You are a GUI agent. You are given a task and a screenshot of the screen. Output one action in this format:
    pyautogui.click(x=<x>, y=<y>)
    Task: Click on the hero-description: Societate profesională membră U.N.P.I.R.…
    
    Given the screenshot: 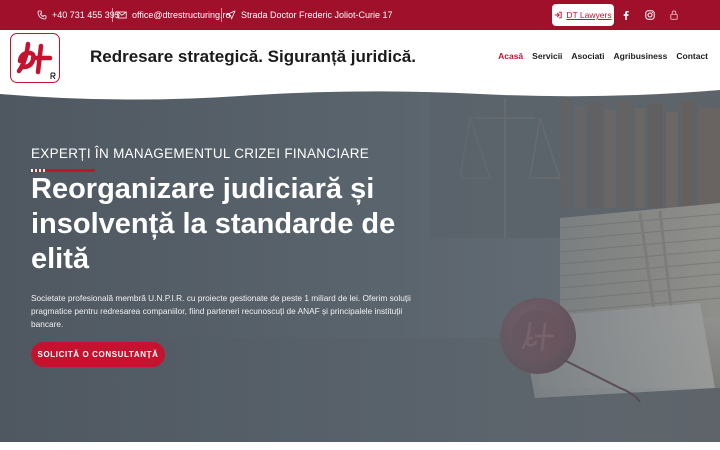 What is the action you would take?
    pyautogui.click(x=221, y=311)
    